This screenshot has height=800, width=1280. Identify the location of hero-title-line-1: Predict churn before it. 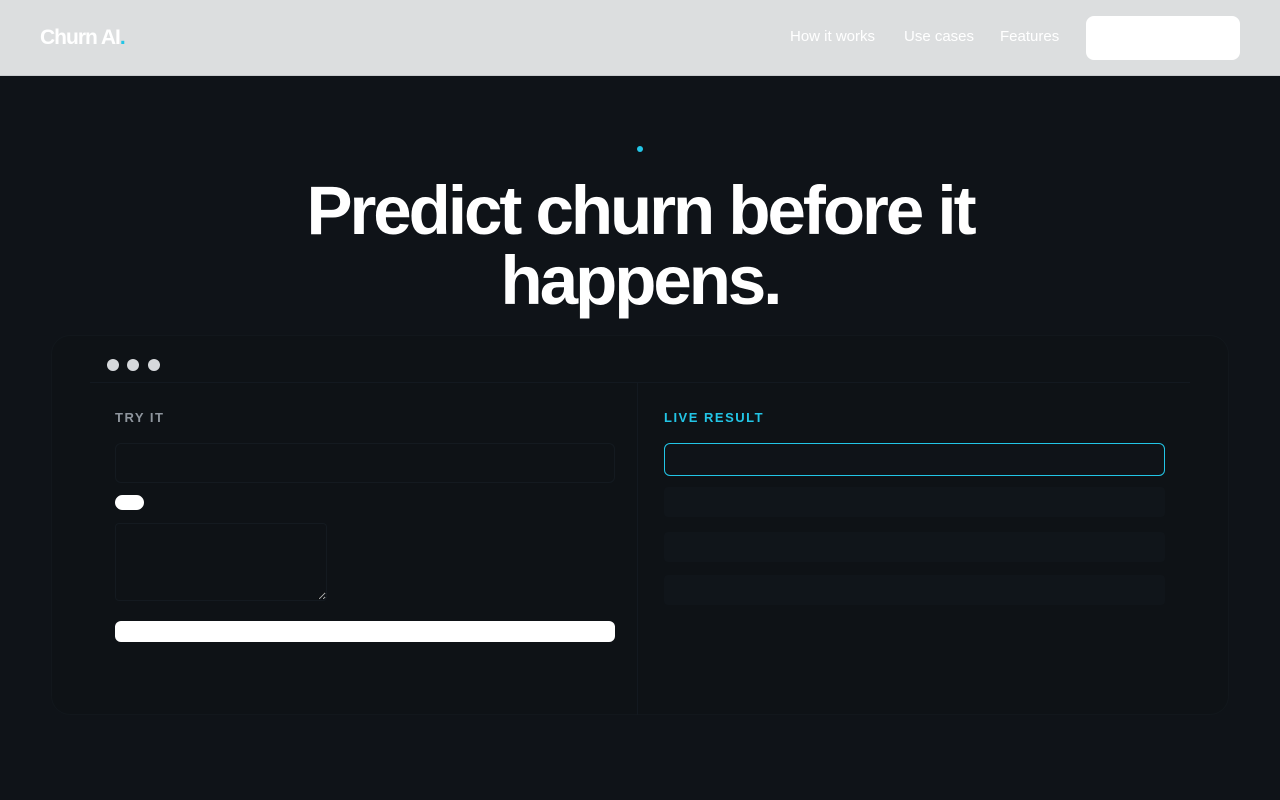
(641, 210).